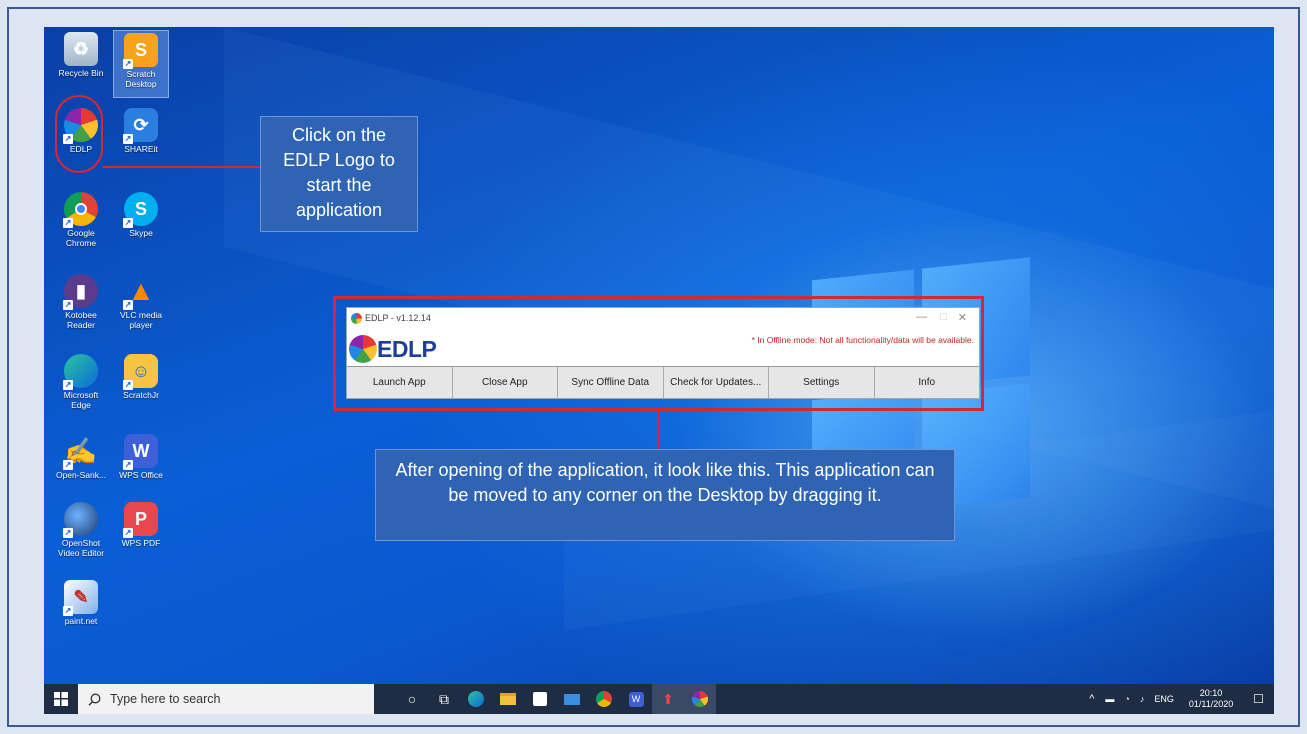  Describe the element at coordinates (80, 210) in the screenshot. I see `chrome-icon: ↗` at that location.